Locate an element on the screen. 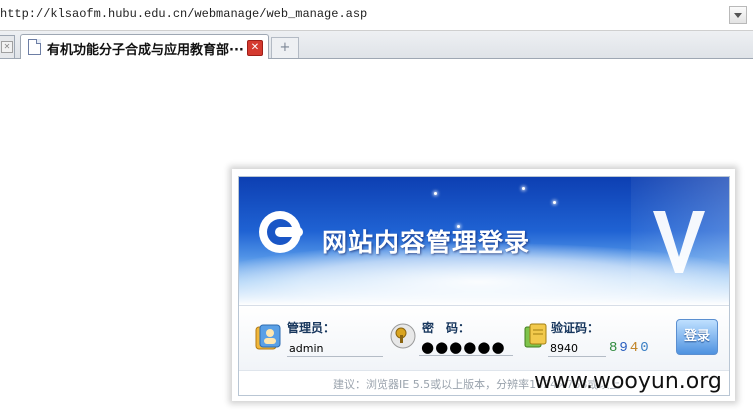 Image resolution: width=753 pixels, height=410 pixels. password-label: 密 码： is located at coordinates (446, 328).